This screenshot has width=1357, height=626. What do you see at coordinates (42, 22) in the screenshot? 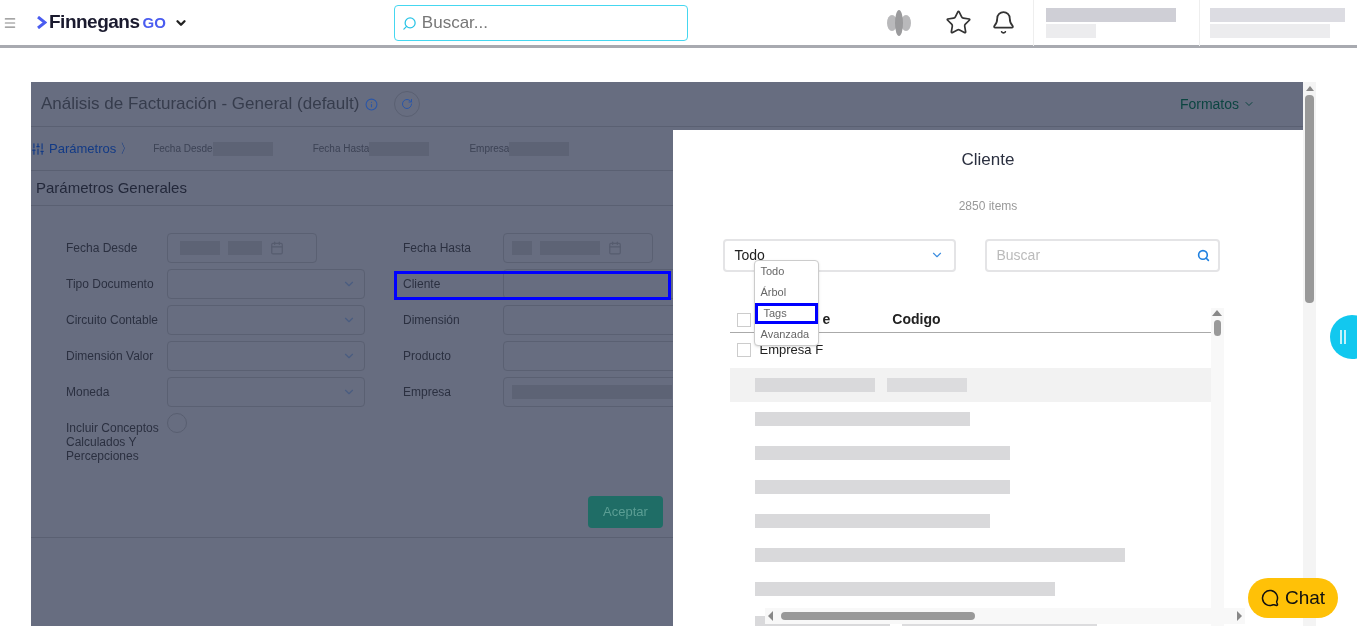
I see `logo-chevron-icon` at bounding box center [42, 22].